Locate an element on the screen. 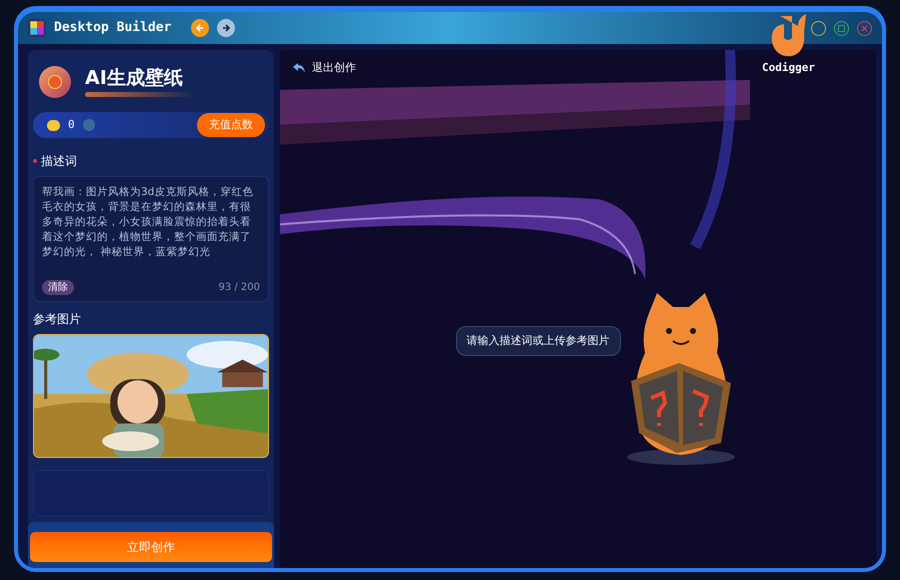 The width and height of the screenshot is (900, 580). forward-button is located at coordinates (226, 28).